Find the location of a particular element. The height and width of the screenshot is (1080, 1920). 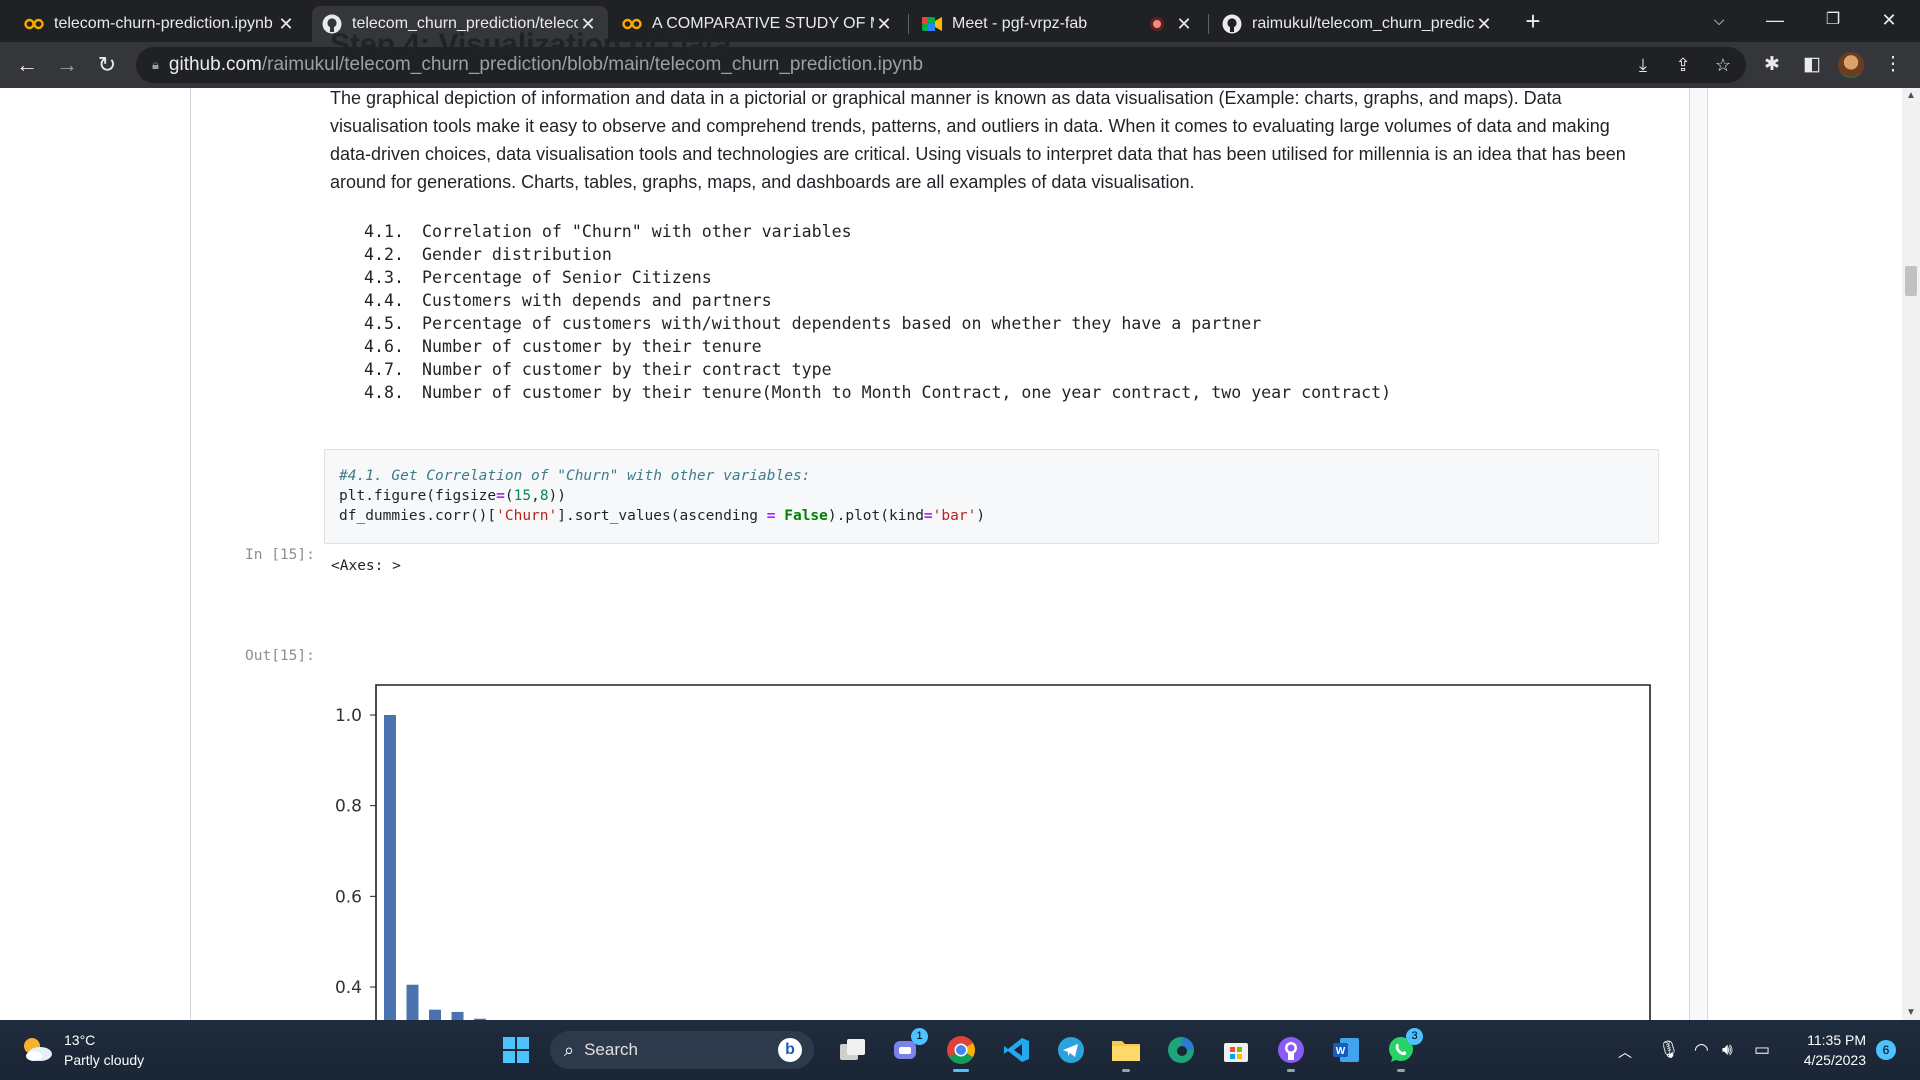

edge-taskbar-button is located at coordinates (1181, 1050).